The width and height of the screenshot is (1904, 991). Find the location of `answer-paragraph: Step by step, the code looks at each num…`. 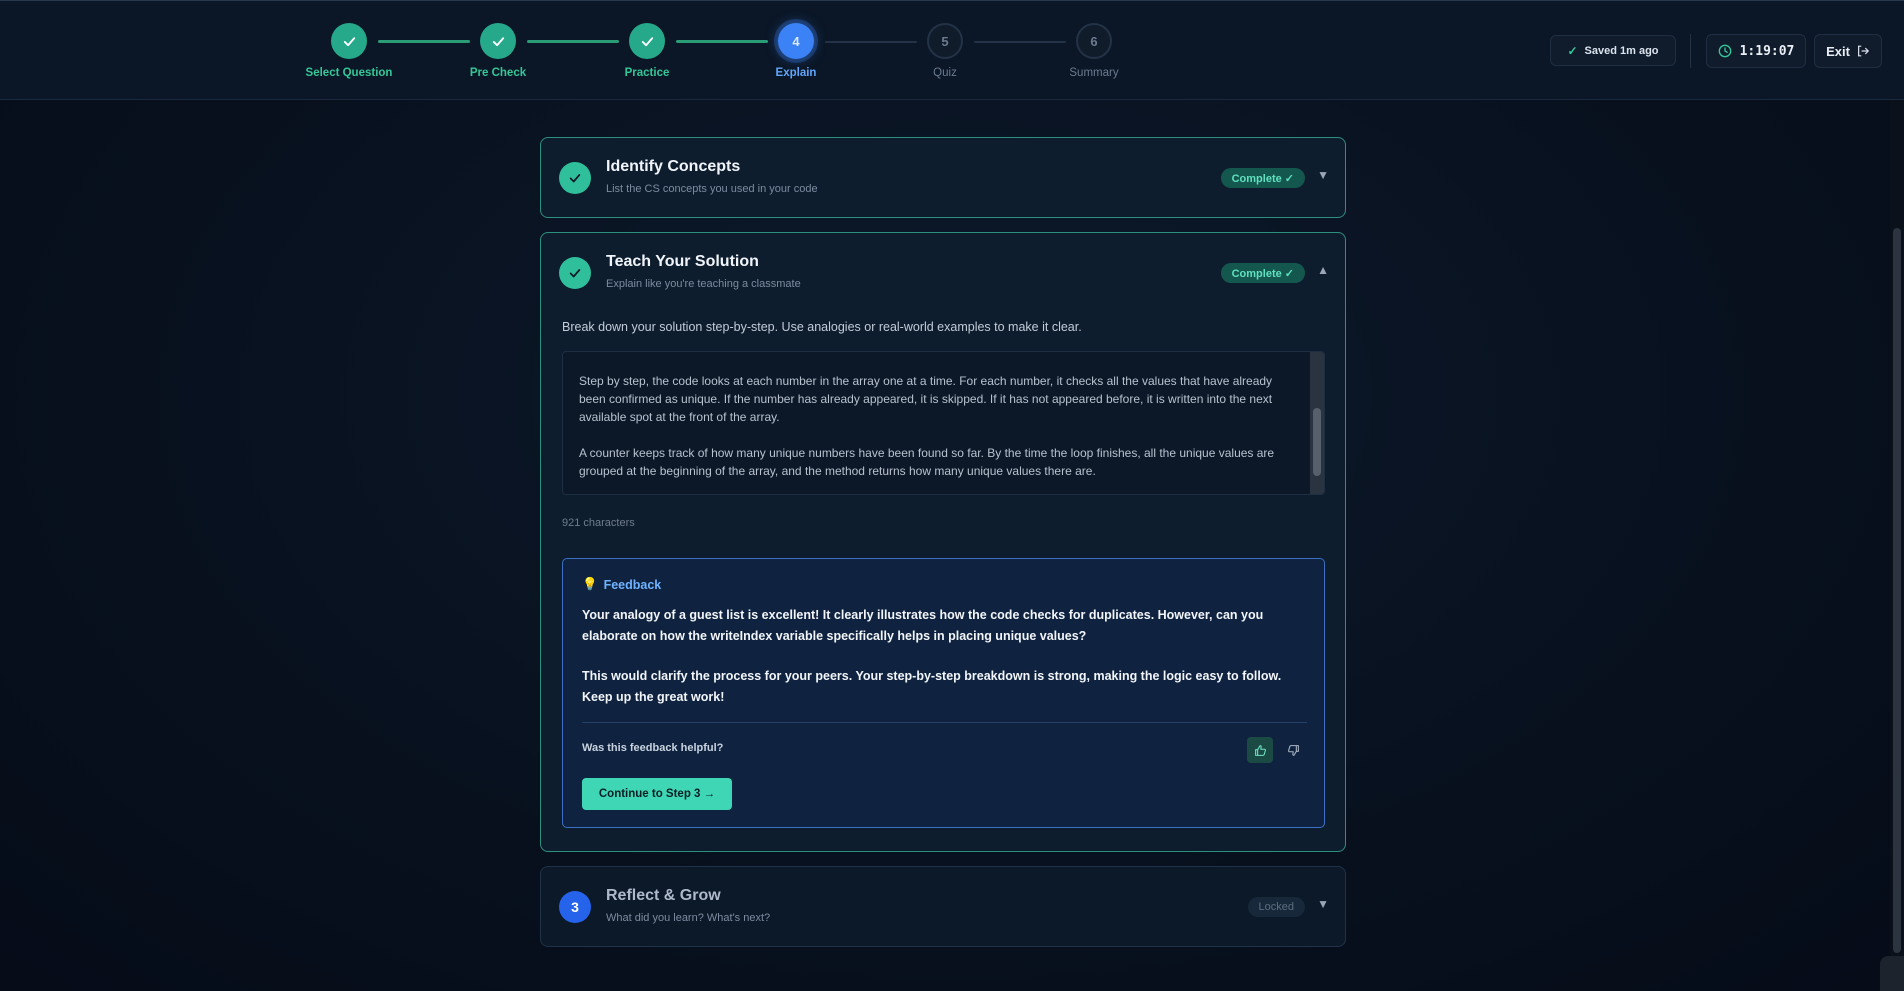

answer-paragraph: Step by step, the code looks at each num… is located at coordinates (926, 399).